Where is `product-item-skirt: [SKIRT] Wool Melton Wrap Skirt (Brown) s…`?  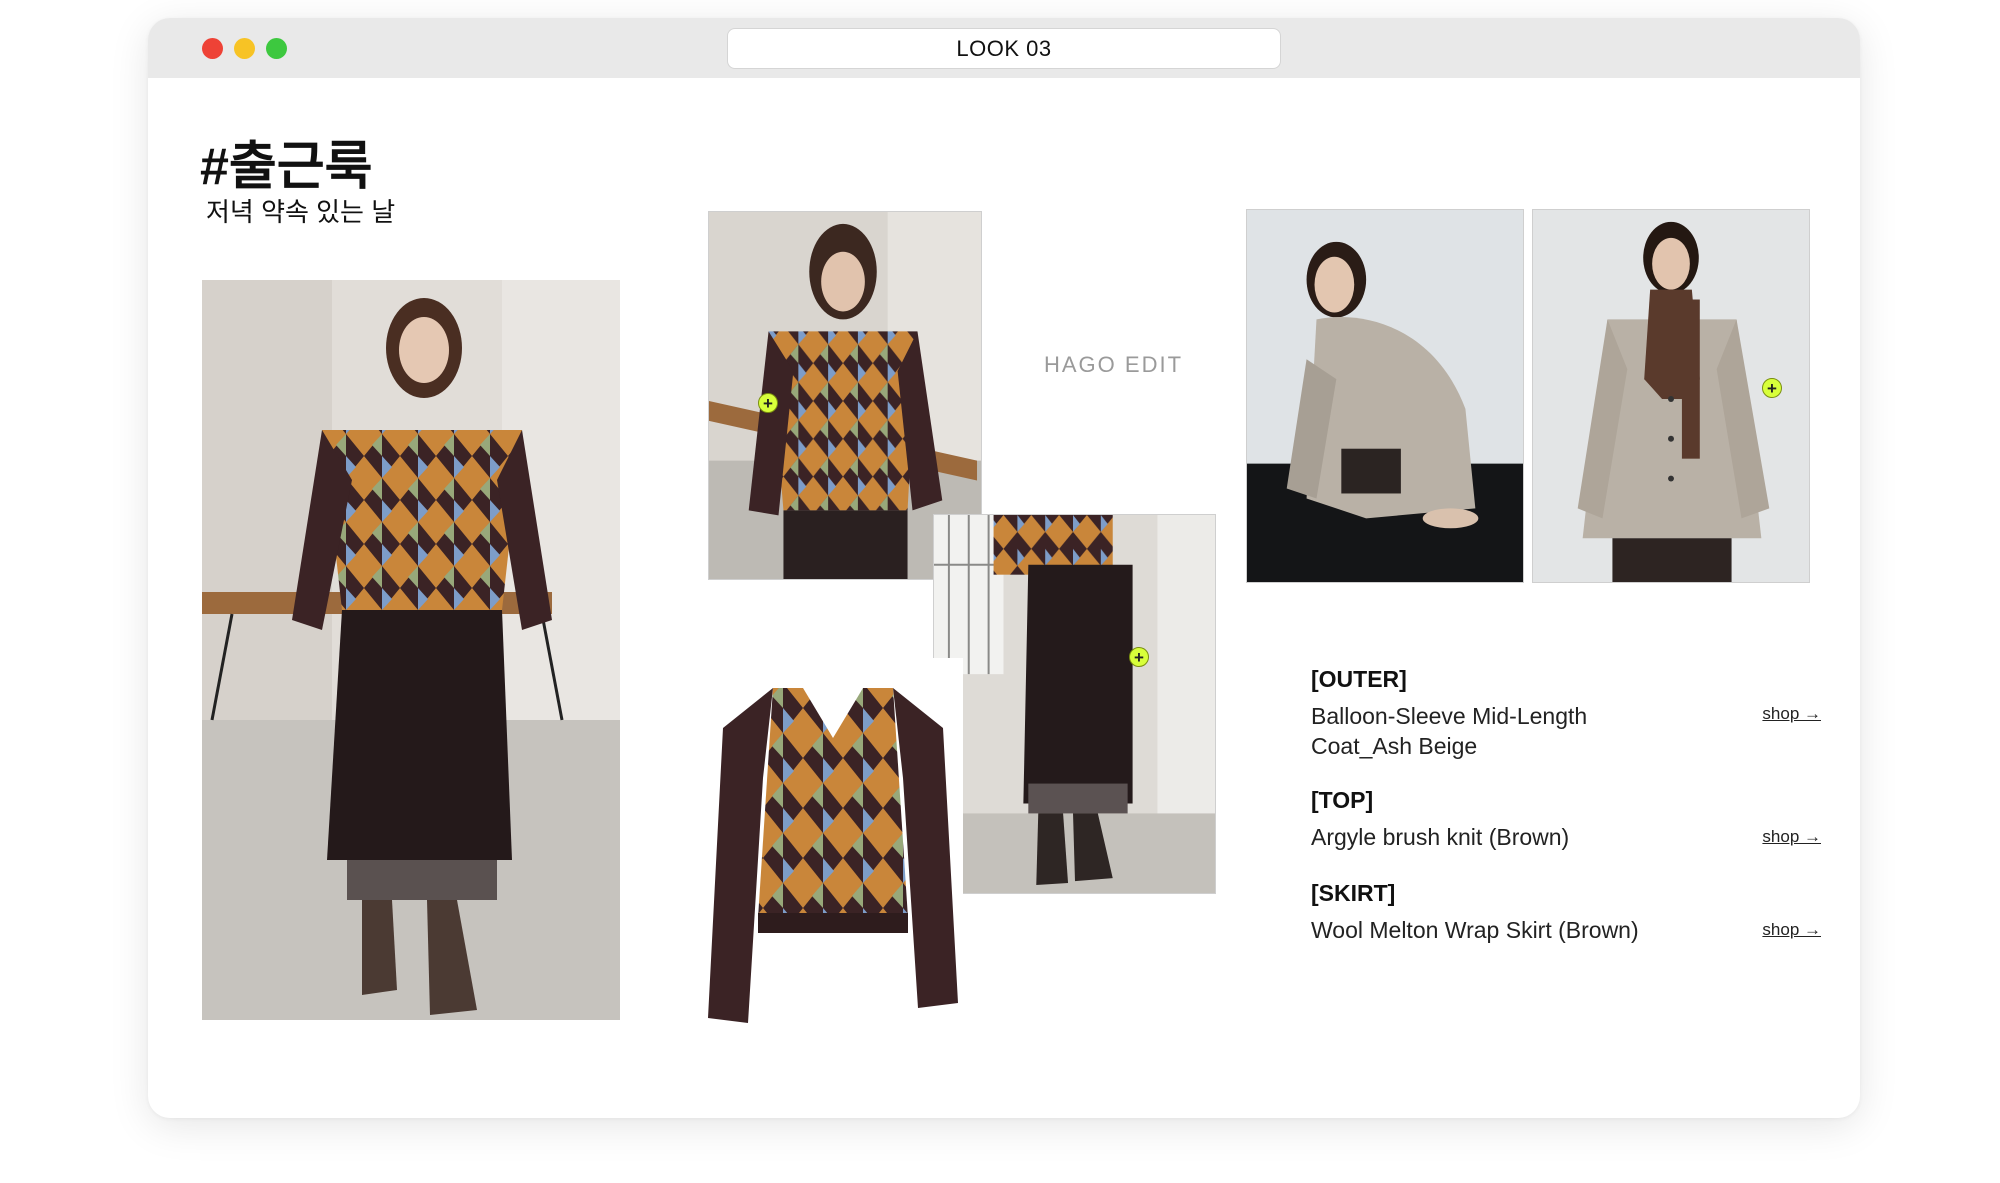
product-item-skirt: [SKIRT] Wool Melton Wrap Skirt (Brown) s… is located at coordinates (1566, 912).